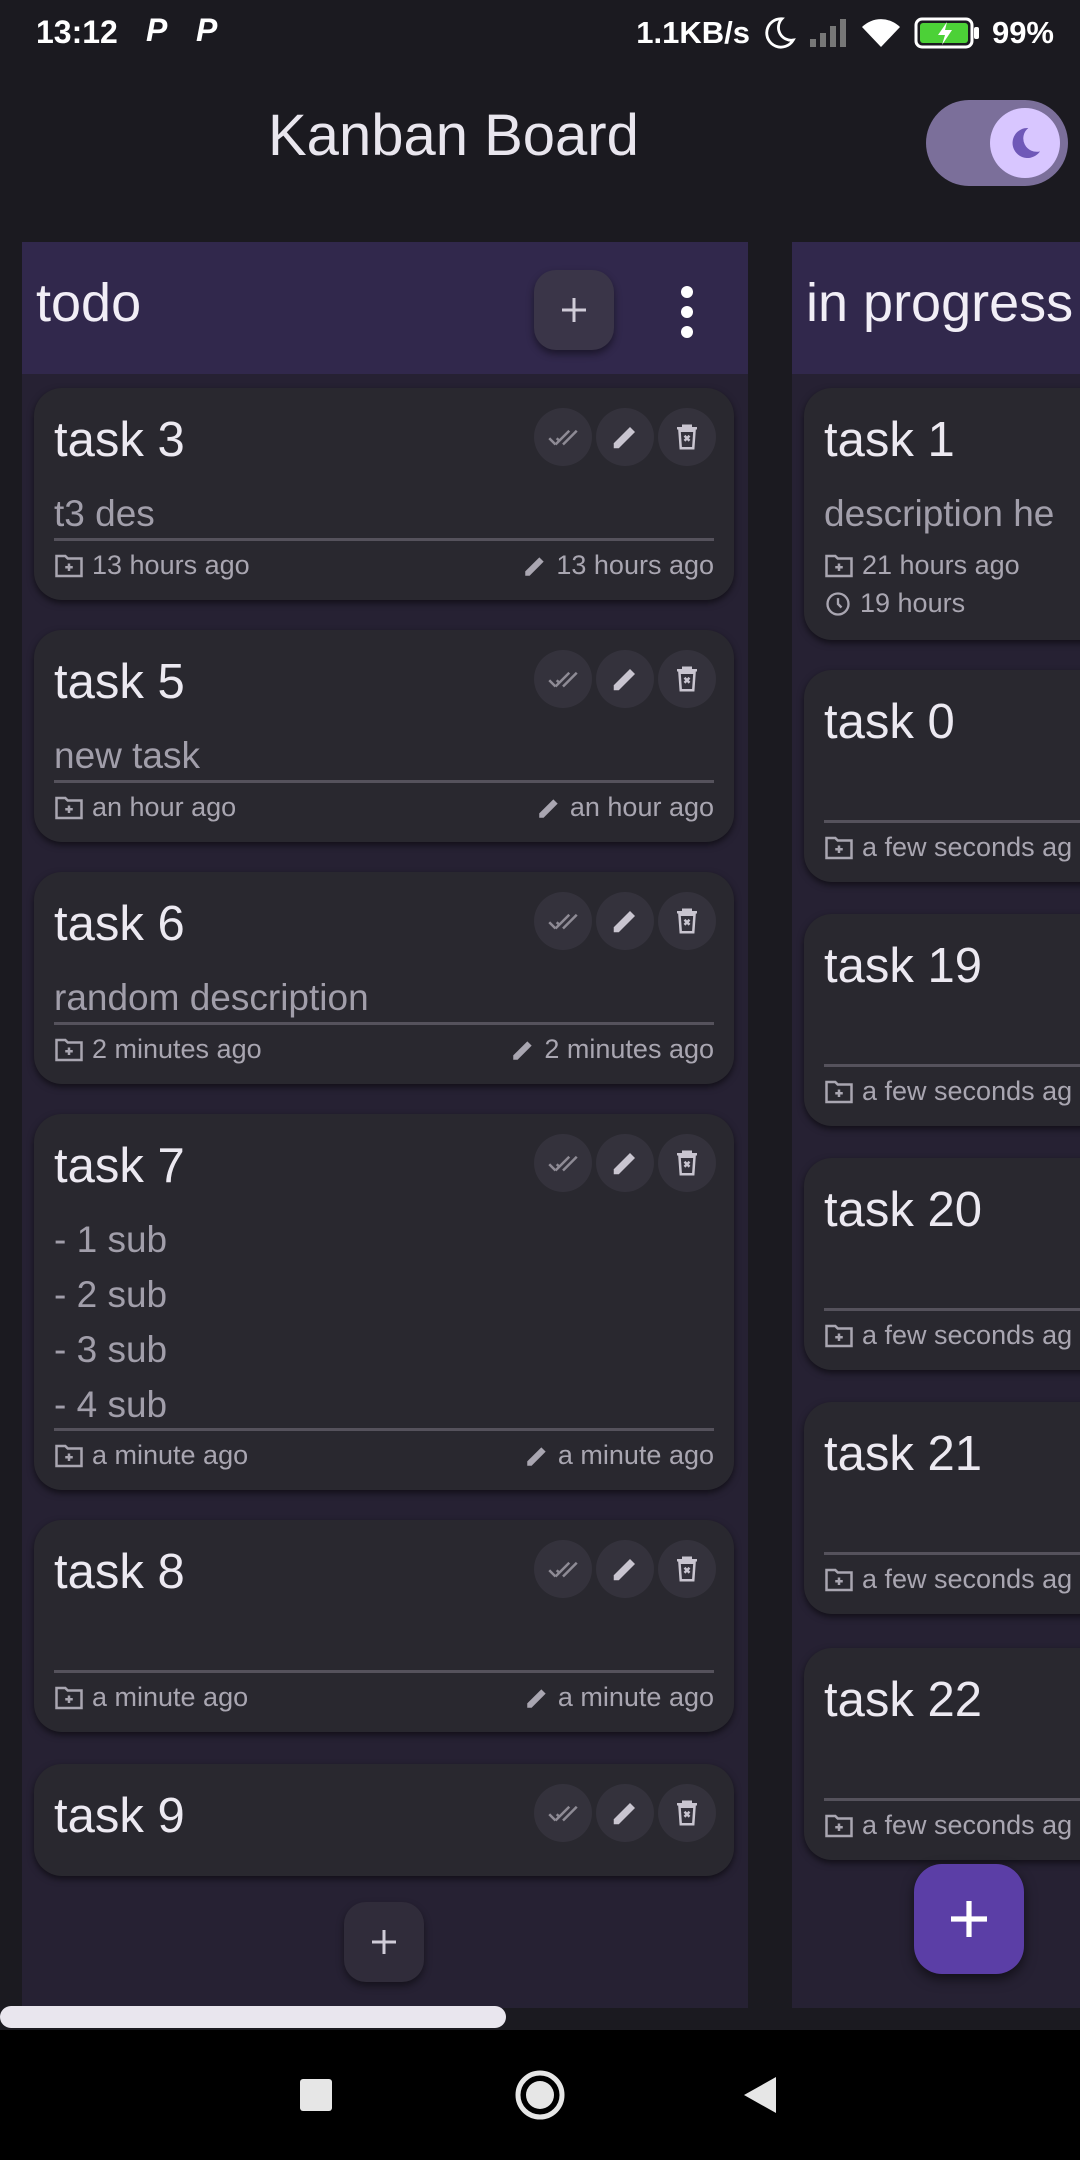 This screenshot has height=2160, width=1080. Describe the element at coordinates (171, 565) in the screenshot. I see `created-time: 13 hours ago` at that location.